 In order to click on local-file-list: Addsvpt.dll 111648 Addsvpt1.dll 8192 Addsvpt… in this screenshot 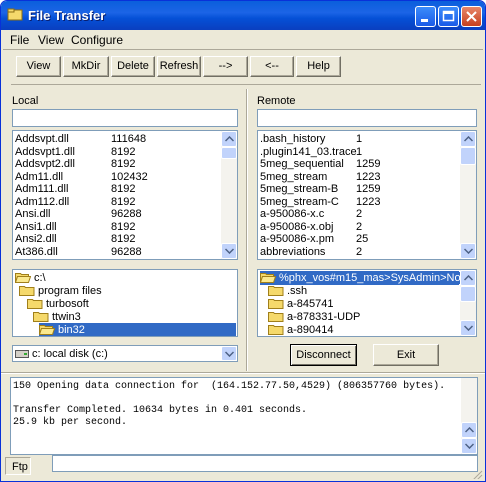, I will do `click(125, 195)`.